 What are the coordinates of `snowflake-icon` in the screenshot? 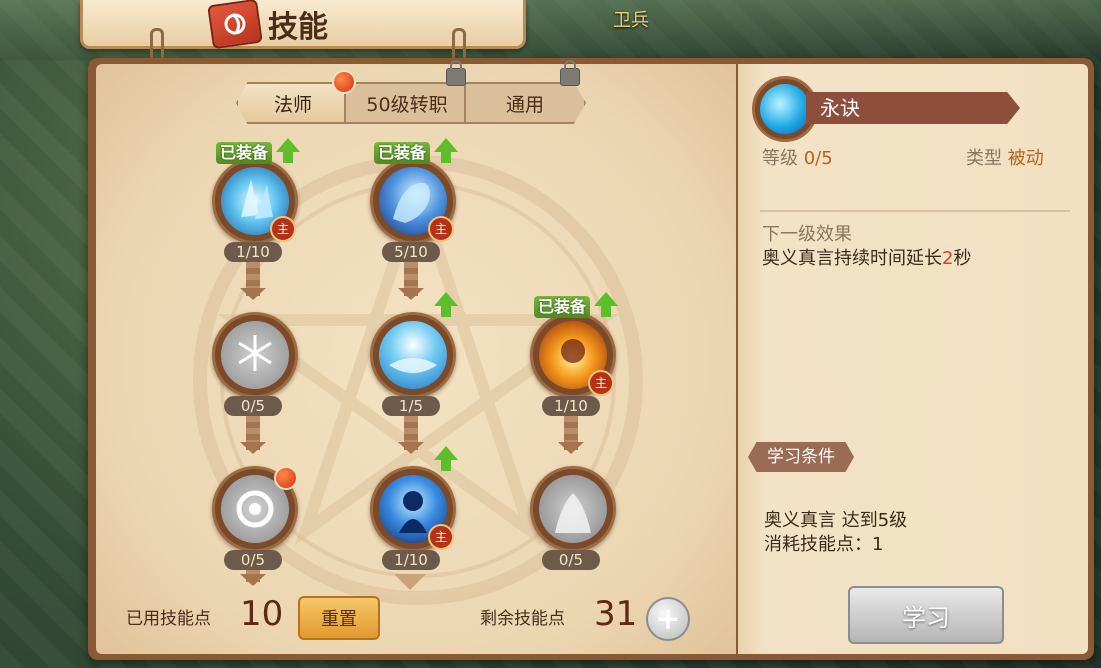 It's located at (255, 355).